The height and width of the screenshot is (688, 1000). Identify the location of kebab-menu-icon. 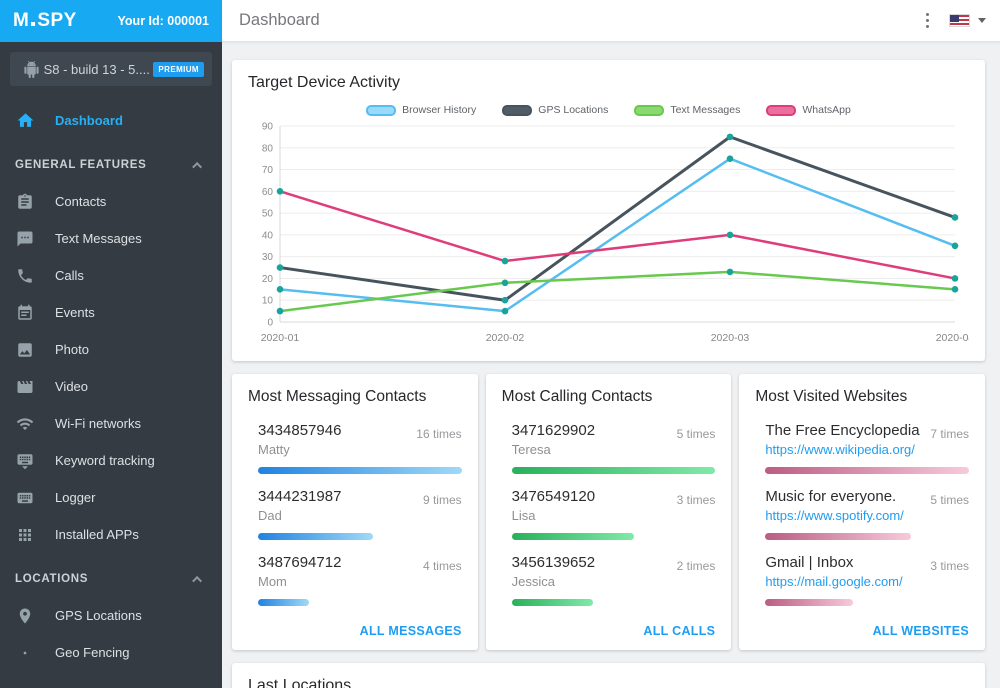
(927, 21).